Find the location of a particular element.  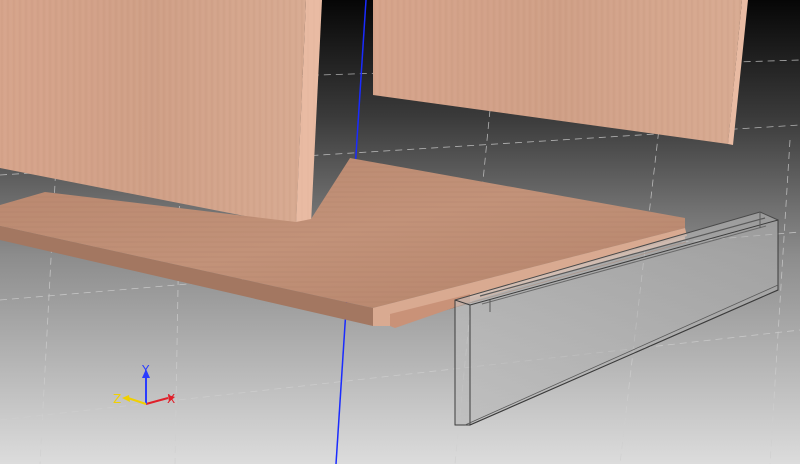

triad-y-label: Y is located at coordinates (145, 370).